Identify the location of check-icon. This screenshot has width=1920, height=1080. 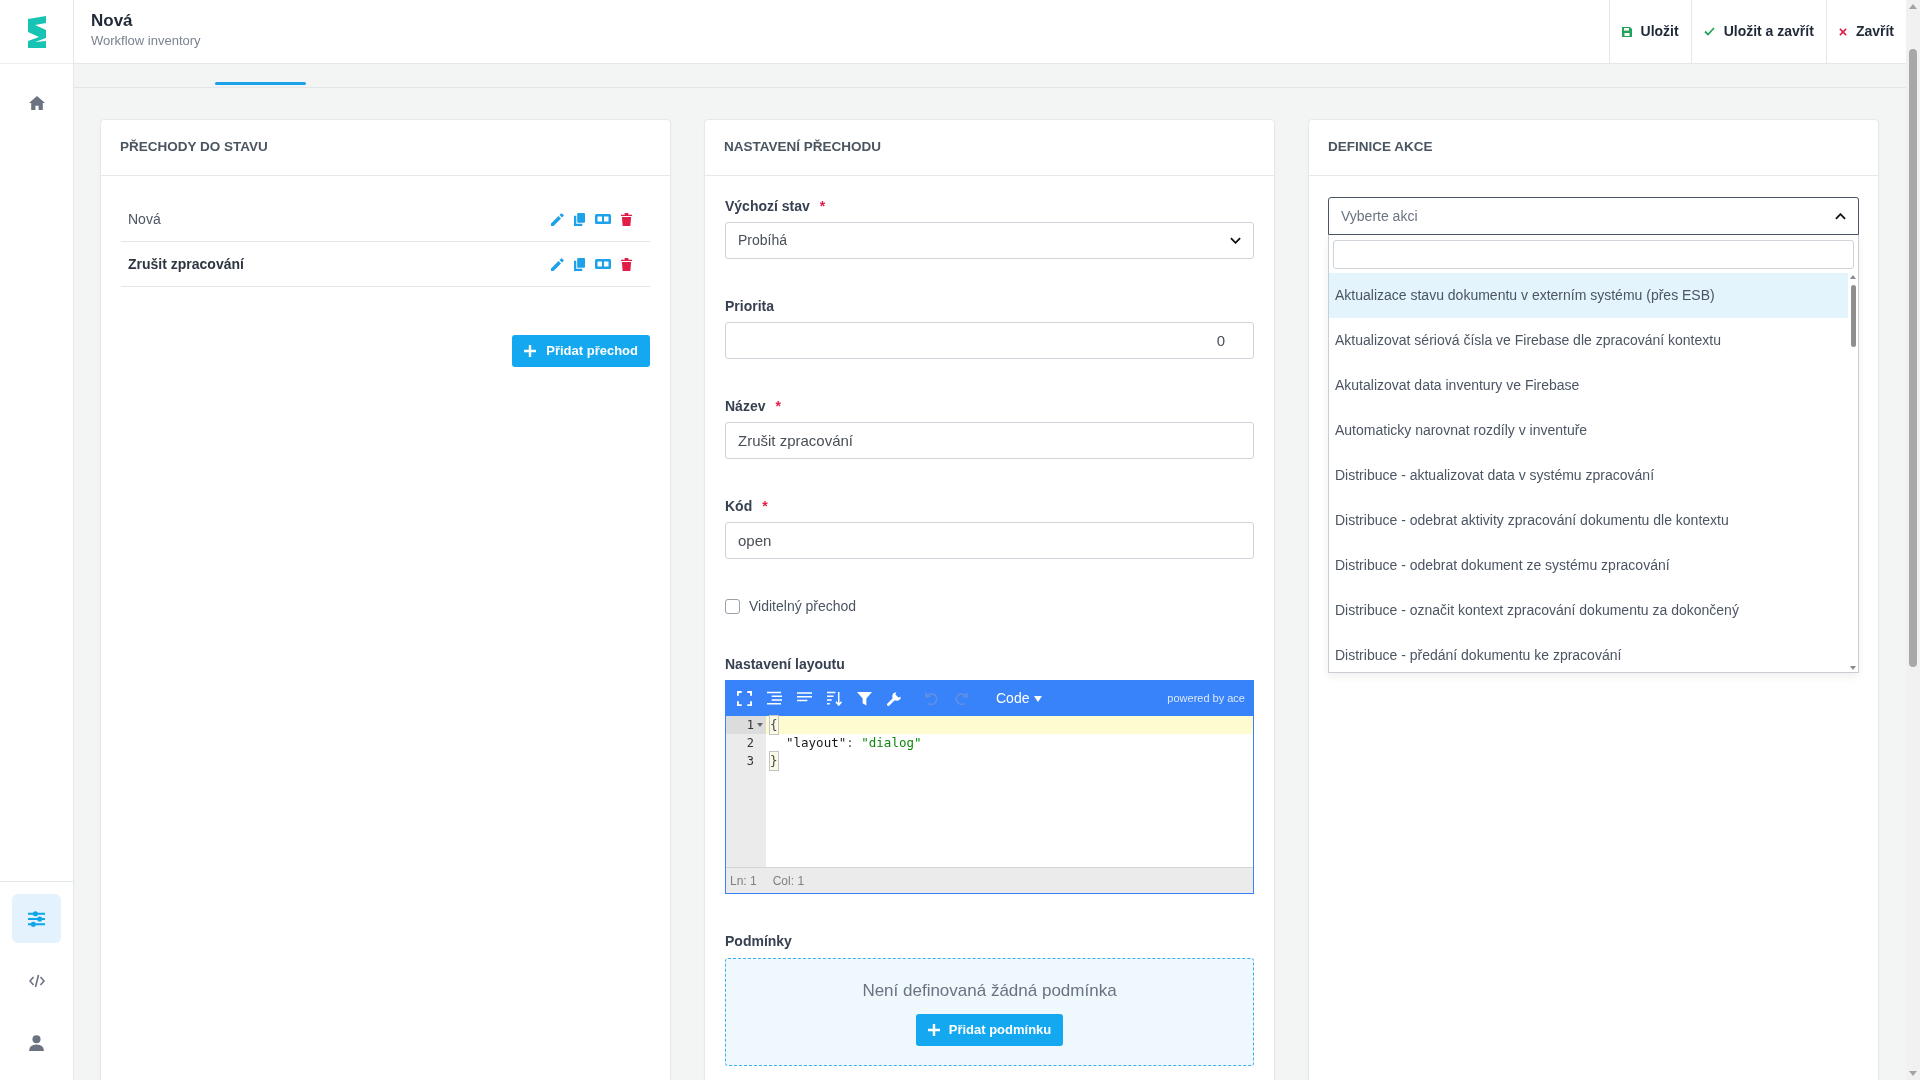
(1709, 31).